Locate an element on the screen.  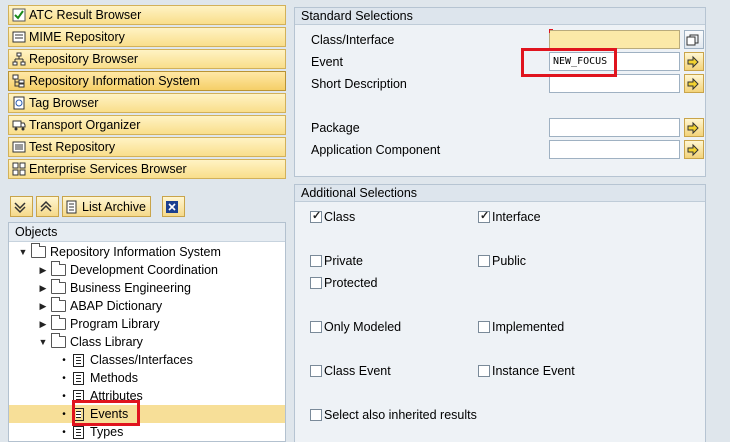
public-checkbox-row: Public is located at coordinates (502, 261).